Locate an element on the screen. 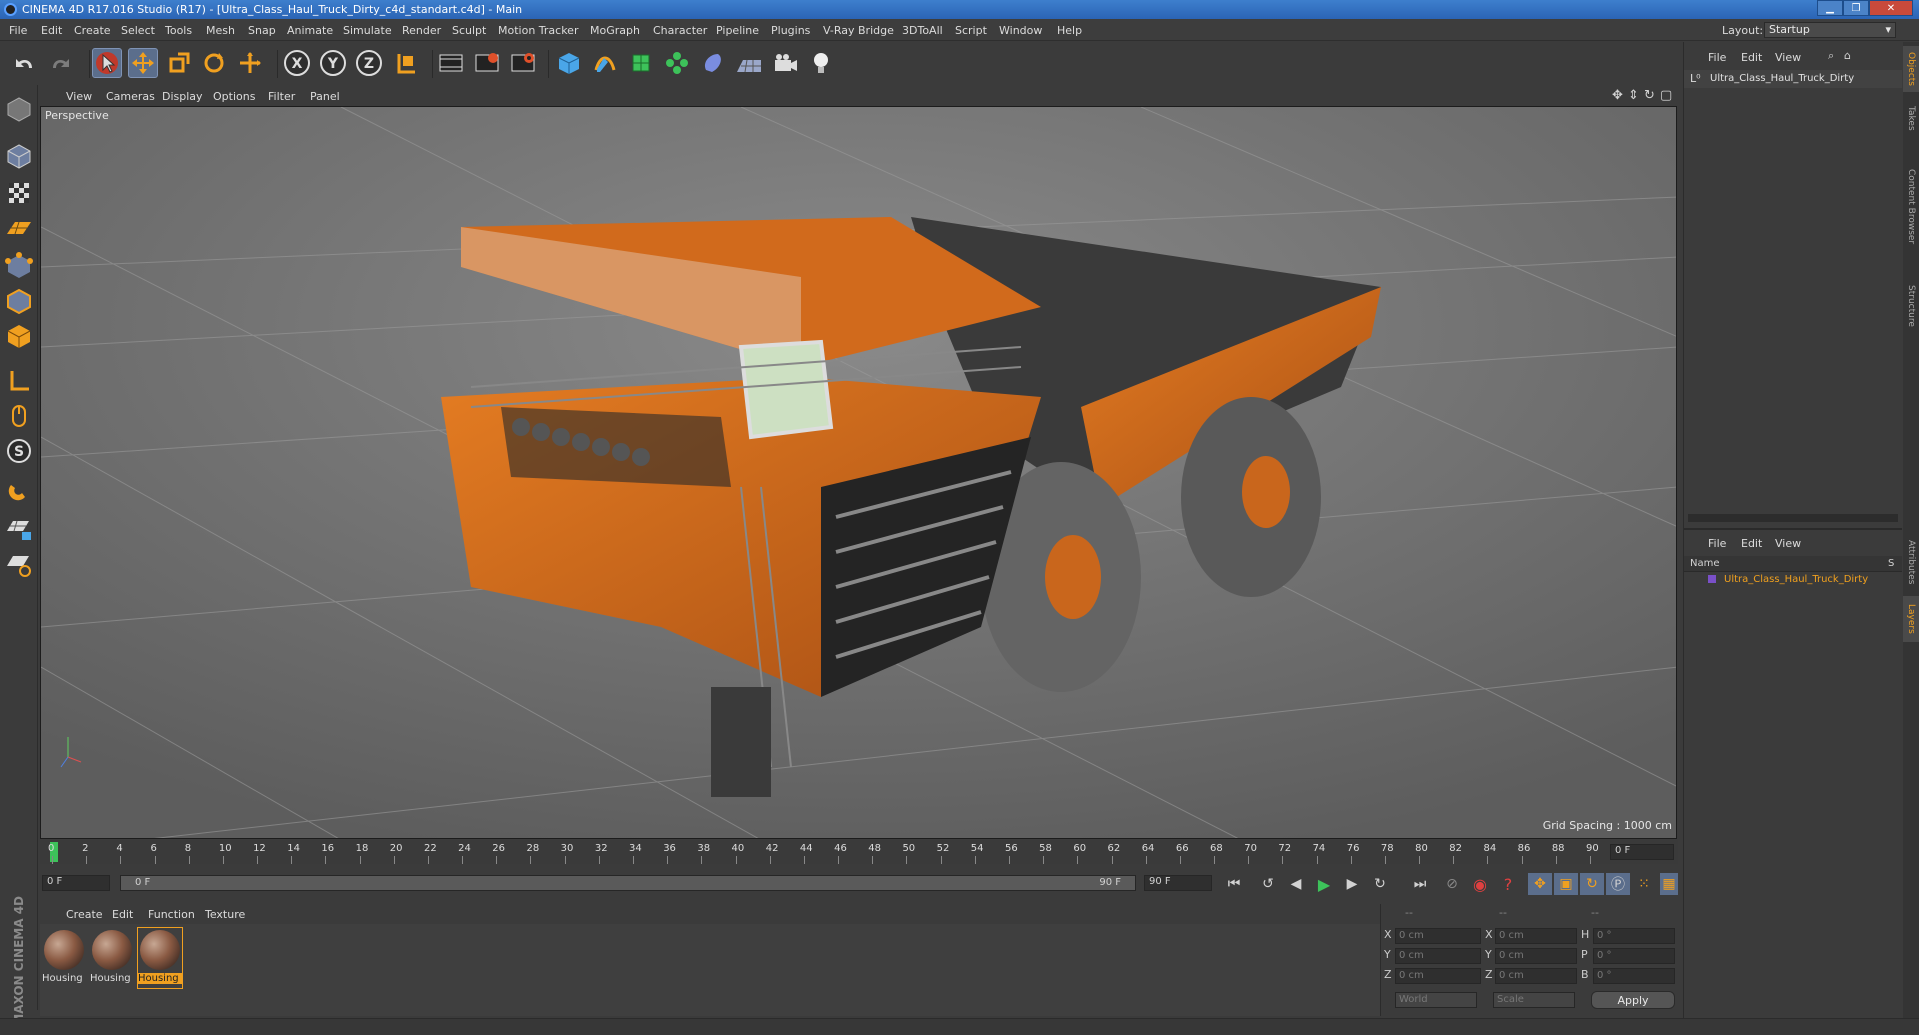 This screenshot has height=1035, width=1919. play-icon: ▶ is located at coordinates (1324, 884).